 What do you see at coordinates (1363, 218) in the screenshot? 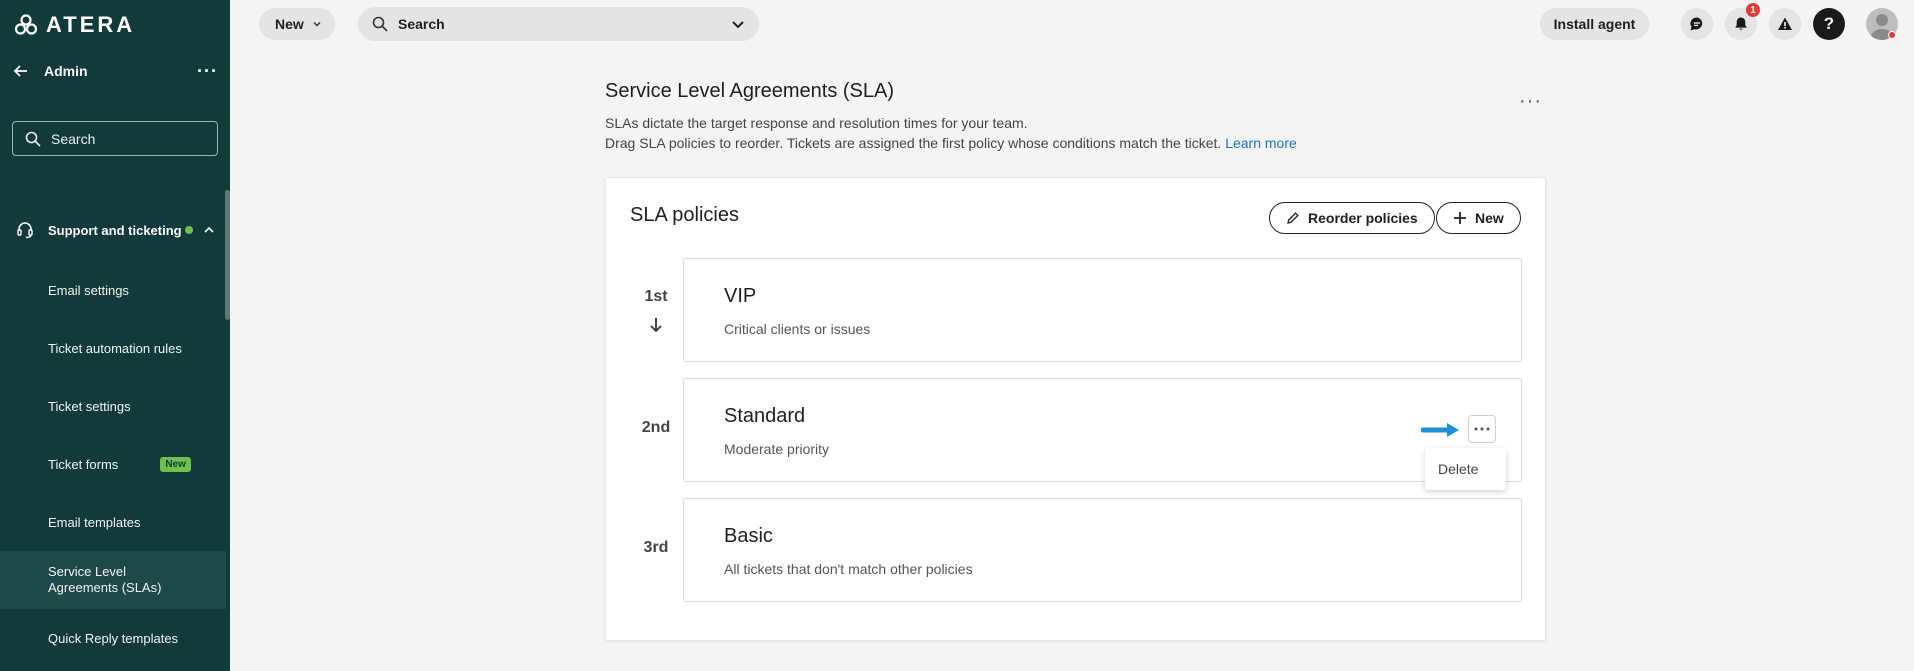
I see `reorder-label: Reorder policies` at bounding box center [1363, 218].